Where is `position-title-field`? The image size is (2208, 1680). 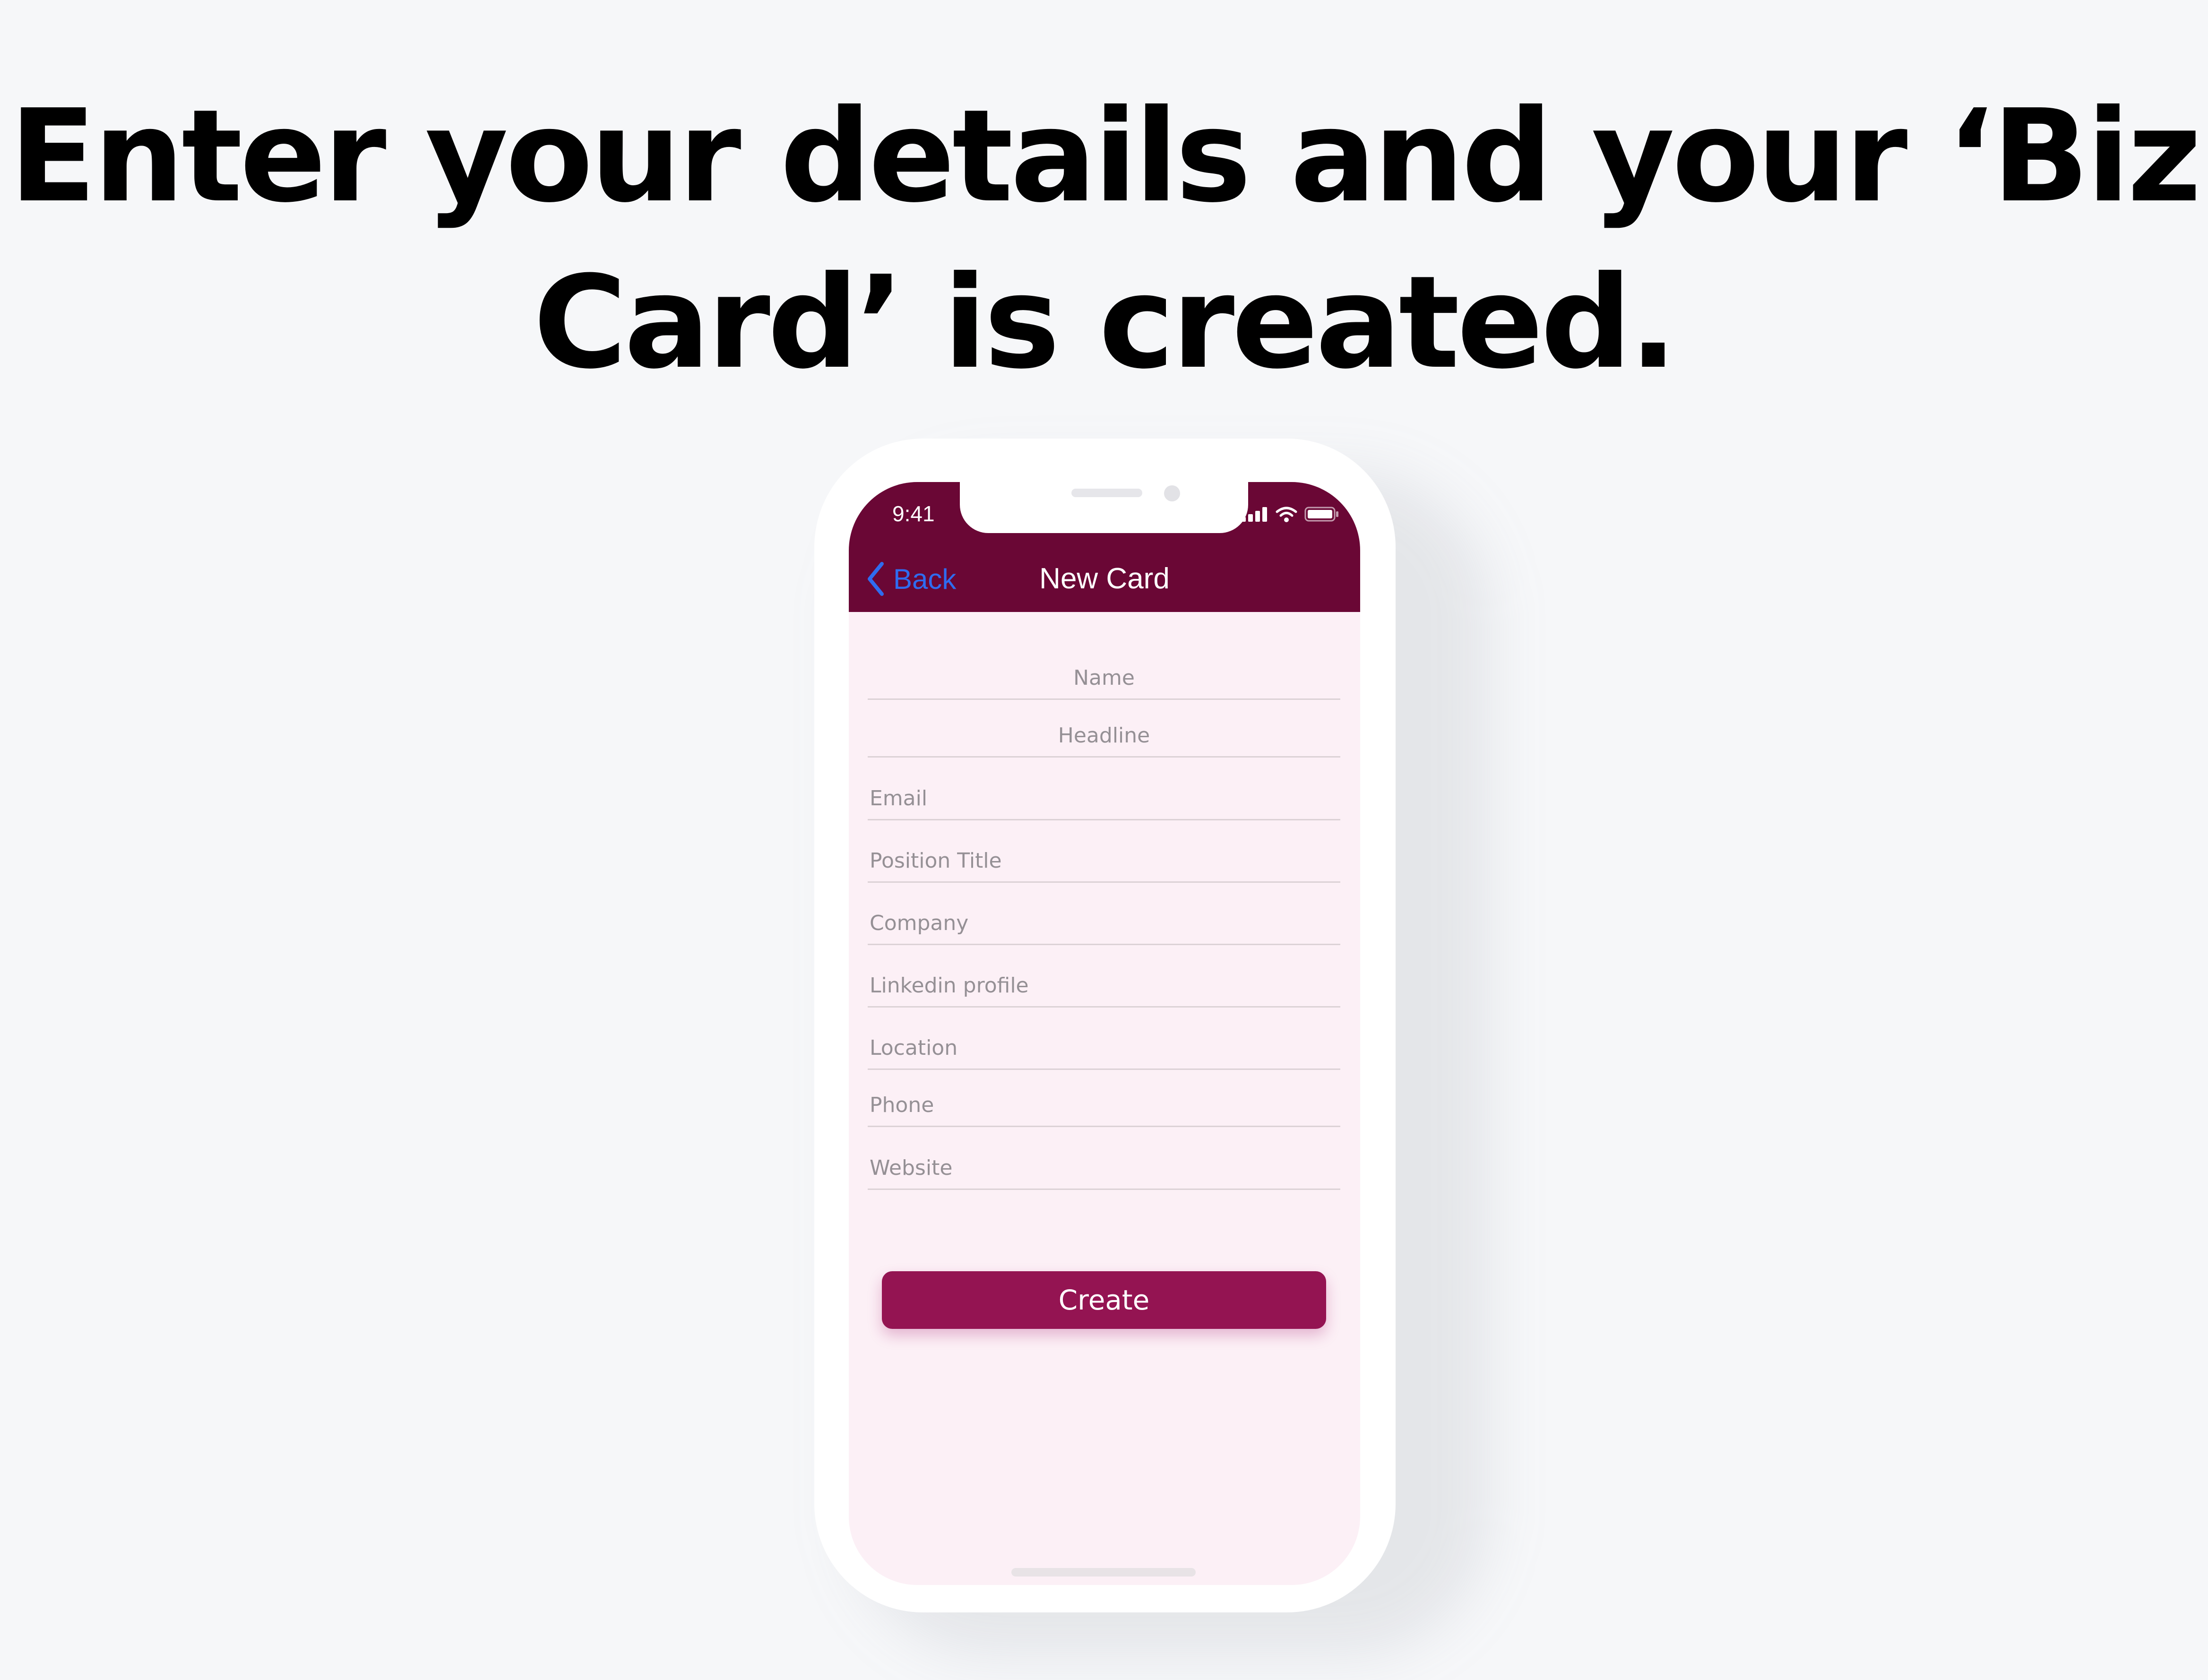
position-title-field is located at coordinates (1104, 863).